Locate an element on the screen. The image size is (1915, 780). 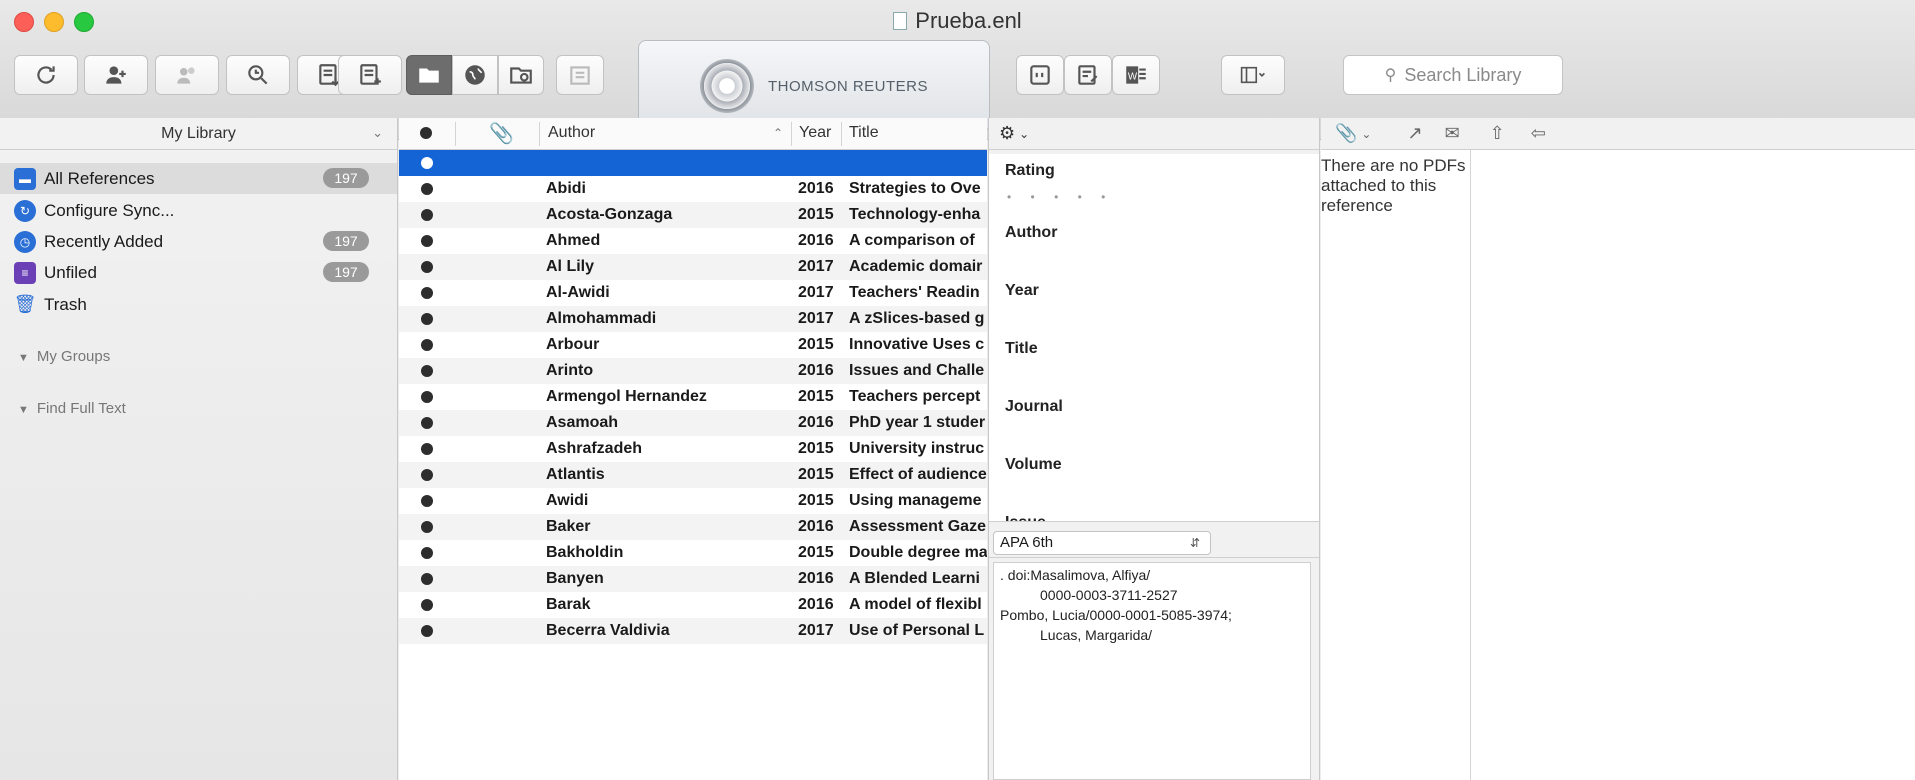
search-icon: ⚲ is located at coordinates (1390, 75).